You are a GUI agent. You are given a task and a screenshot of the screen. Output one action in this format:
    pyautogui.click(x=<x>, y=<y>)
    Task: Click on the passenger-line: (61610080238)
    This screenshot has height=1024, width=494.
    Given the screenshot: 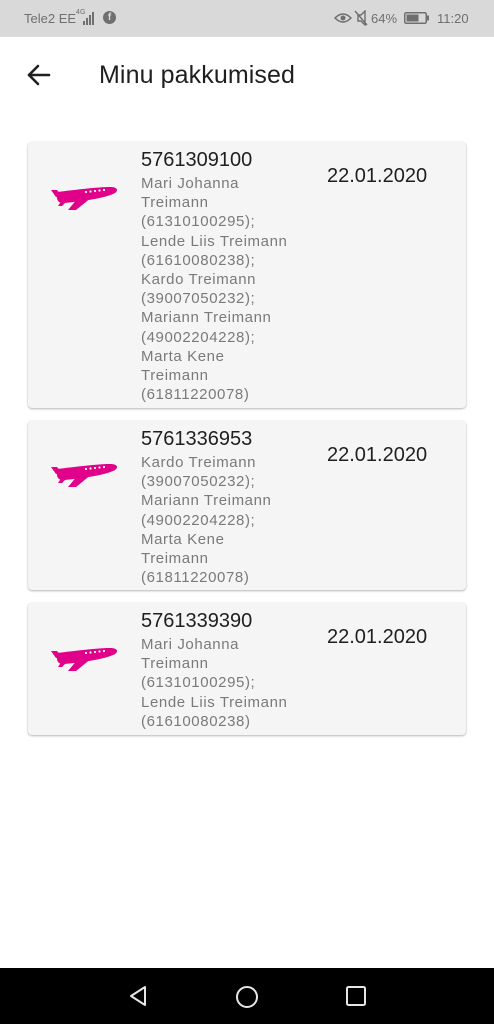 What is the action you would take?
    pyautogui.click(x=196, y=721)
    